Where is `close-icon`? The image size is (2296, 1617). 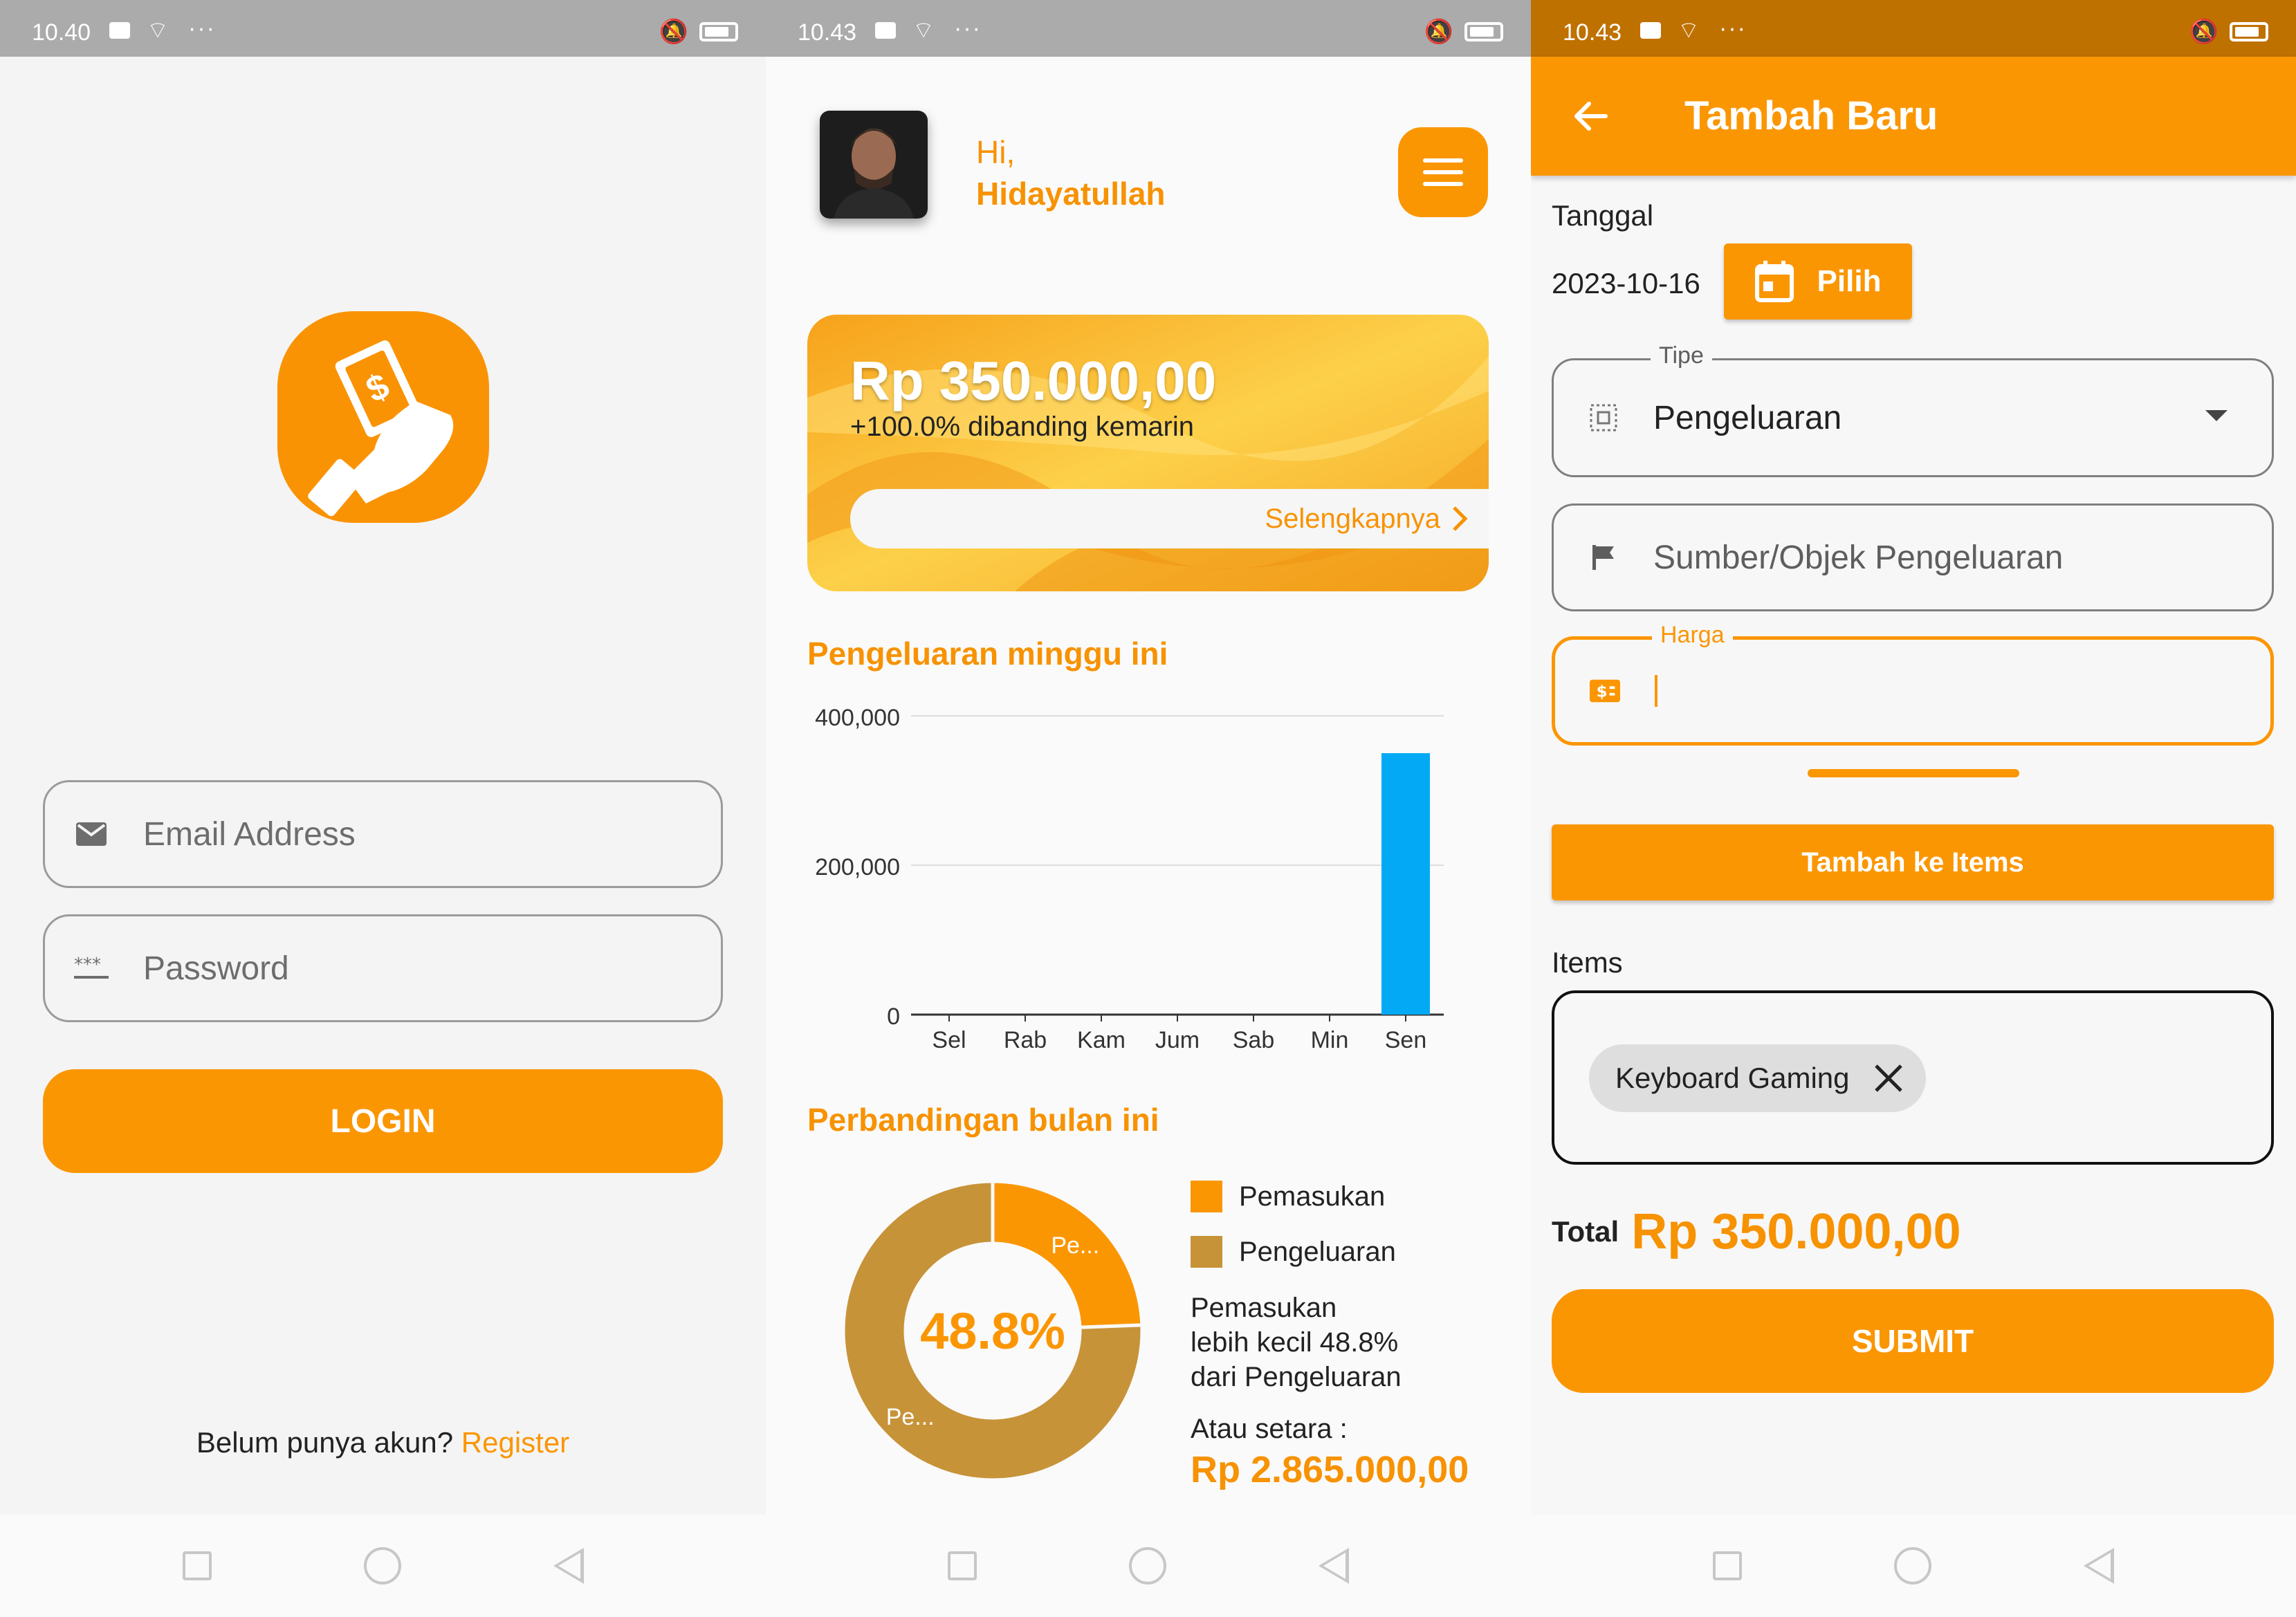 close-icon is located at coordinates (1888, 1078).